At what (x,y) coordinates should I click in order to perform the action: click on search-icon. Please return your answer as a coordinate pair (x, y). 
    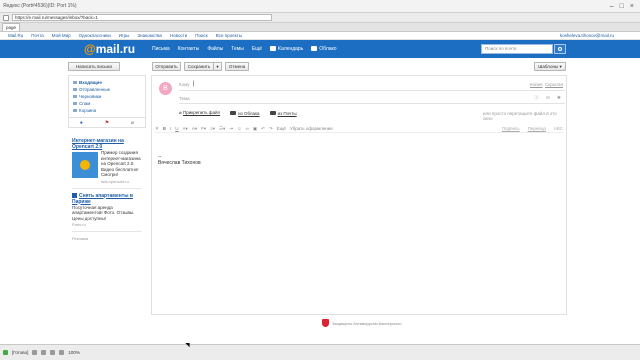
    Looking at the image, I should click on (560, 49).